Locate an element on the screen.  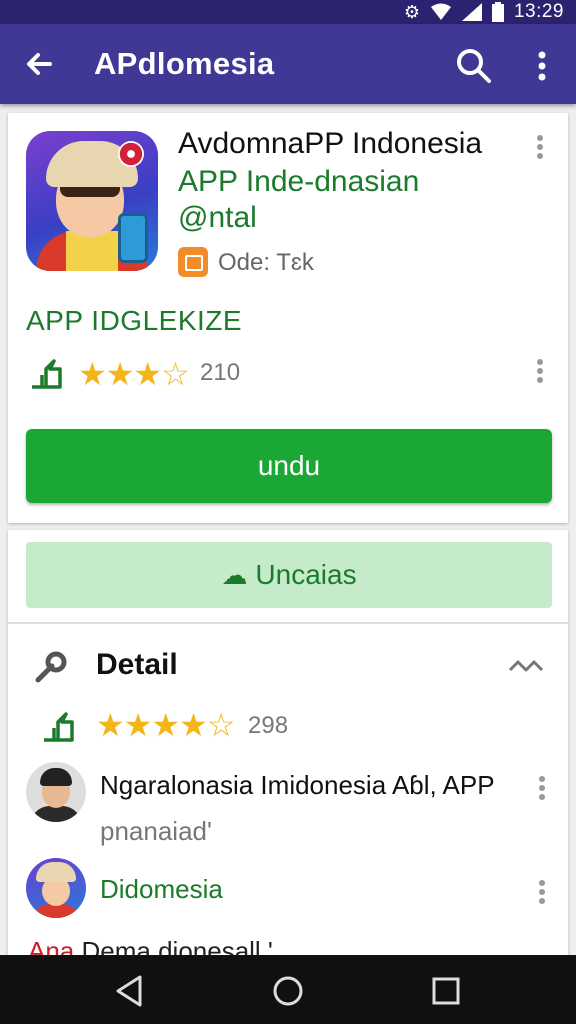
nav-home-icon is located at coordinates (288, 991).